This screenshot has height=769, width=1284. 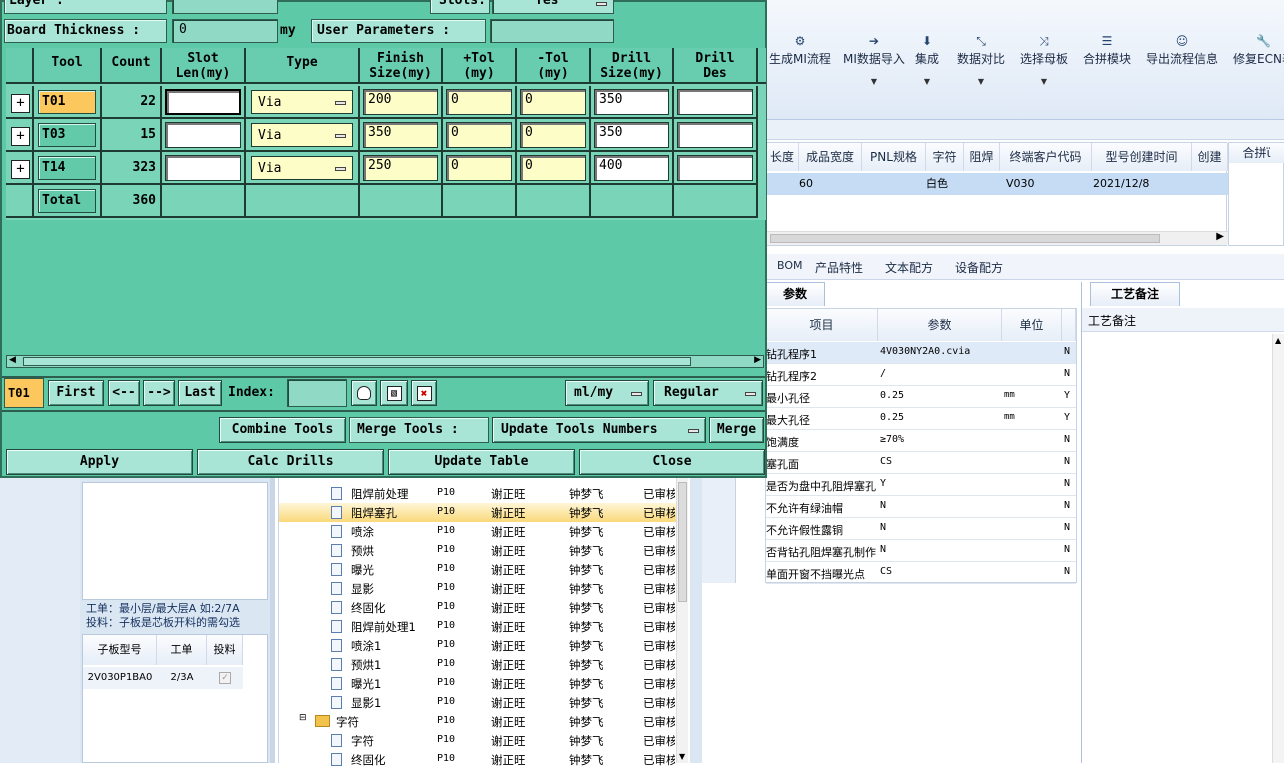 What do you see at coordinates (479, 607) in the screenshot?
I see `tree-item: 终固化 P10 谢正旺 钟梦飞 已审核` at bounding box center [479, 607].